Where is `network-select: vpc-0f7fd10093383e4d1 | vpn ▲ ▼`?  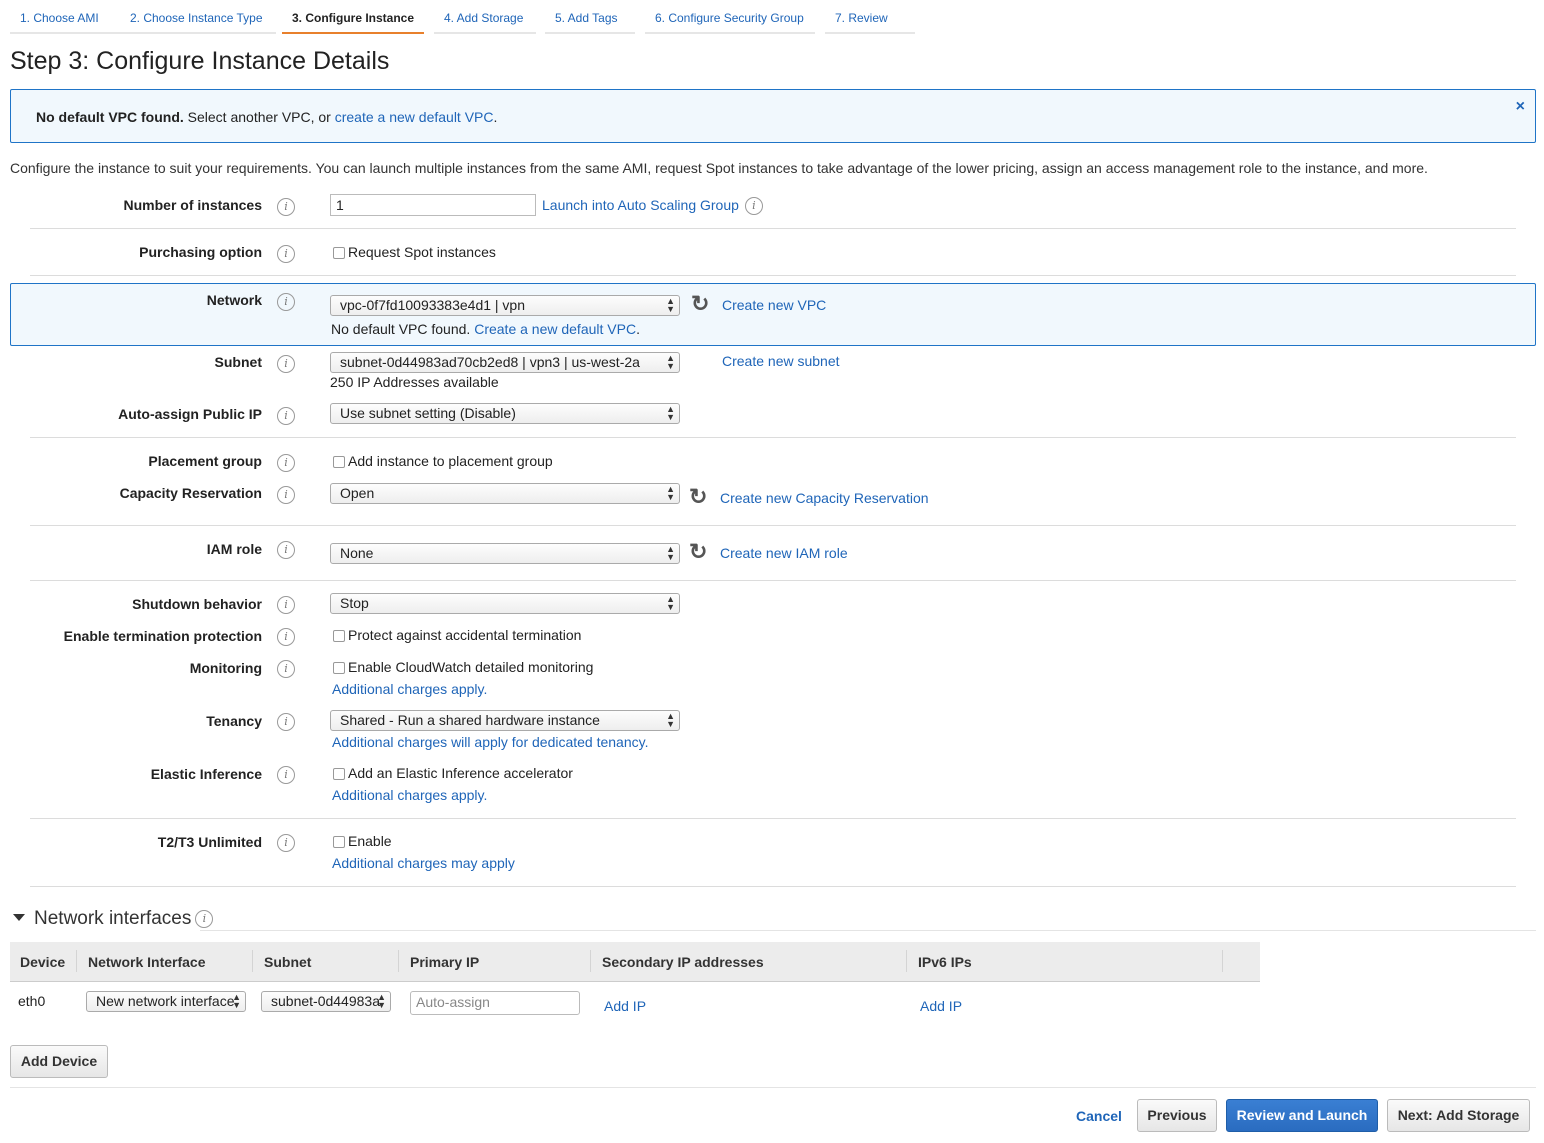 network-select: vpc-0f7fd10093383e4d1 | vpn ▲ ▼ is located at coordinates (505, 305).